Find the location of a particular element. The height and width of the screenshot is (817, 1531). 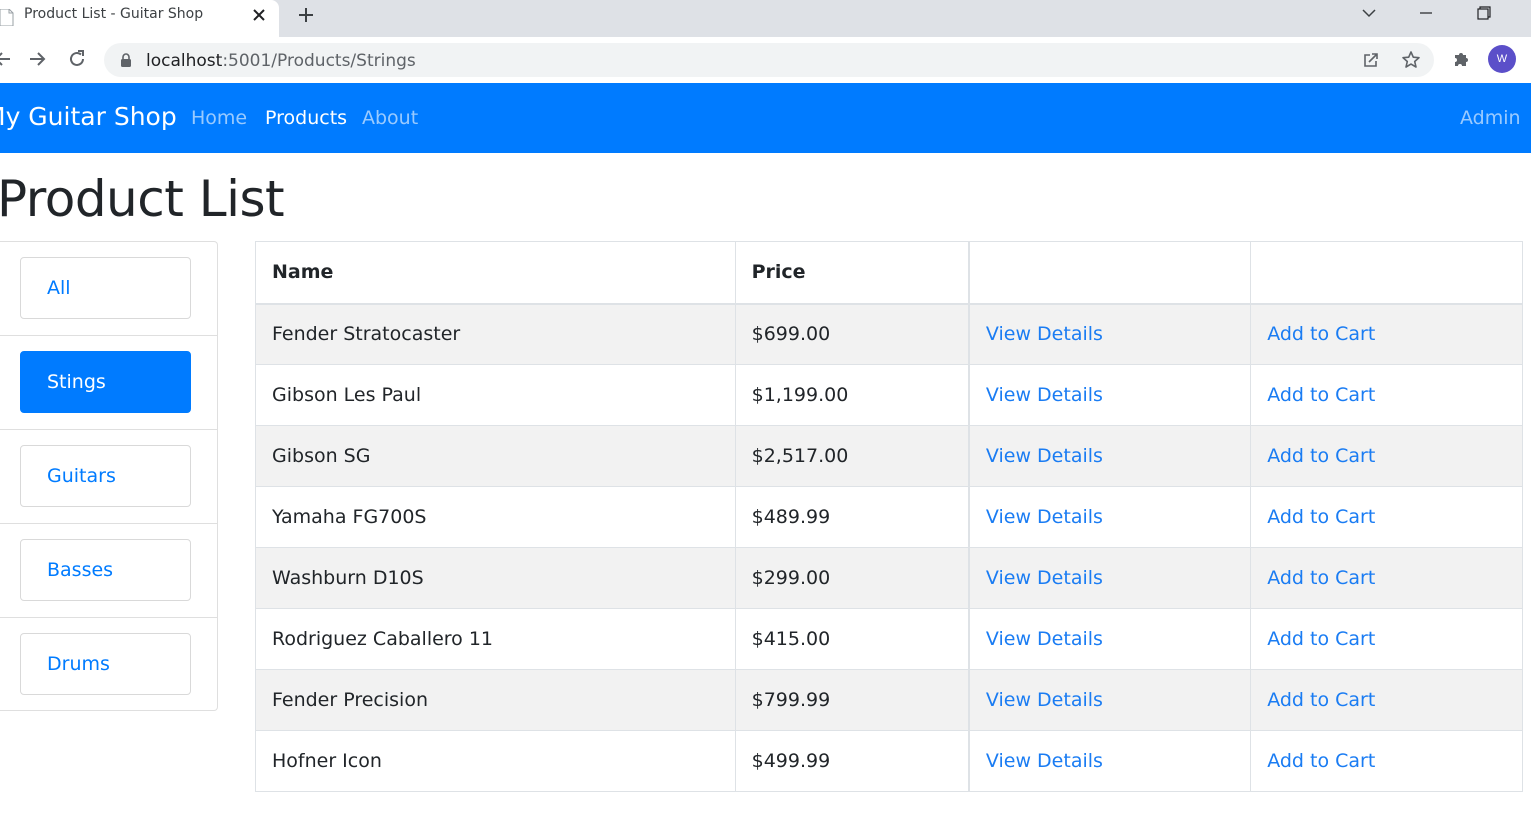

product-price: $489.99 is located at coordinates (852, 517).